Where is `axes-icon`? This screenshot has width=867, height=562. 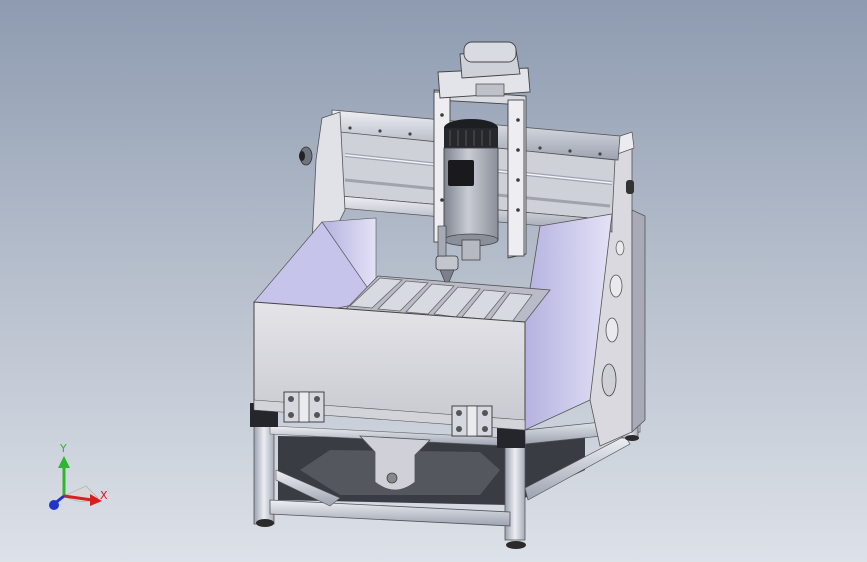
axes-icon is located at coordinates (75, 483).